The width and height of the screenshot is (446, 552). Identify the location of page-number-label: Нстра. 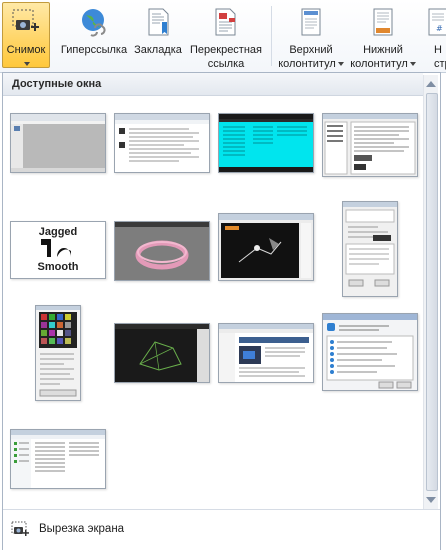
(440, 57).